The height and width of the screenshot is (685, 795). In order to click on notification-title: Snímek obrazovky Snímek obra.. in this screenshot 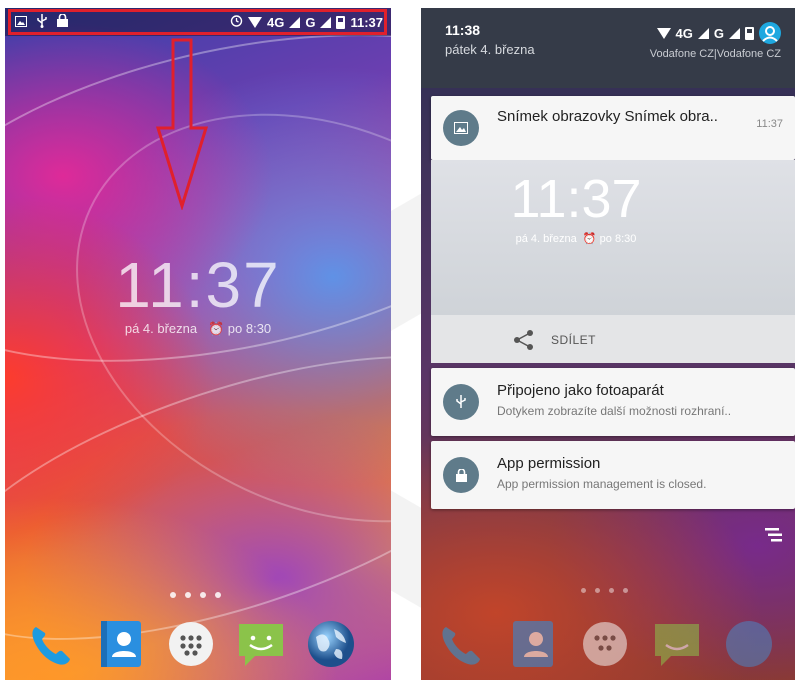, I will do `click(607, 116)`.